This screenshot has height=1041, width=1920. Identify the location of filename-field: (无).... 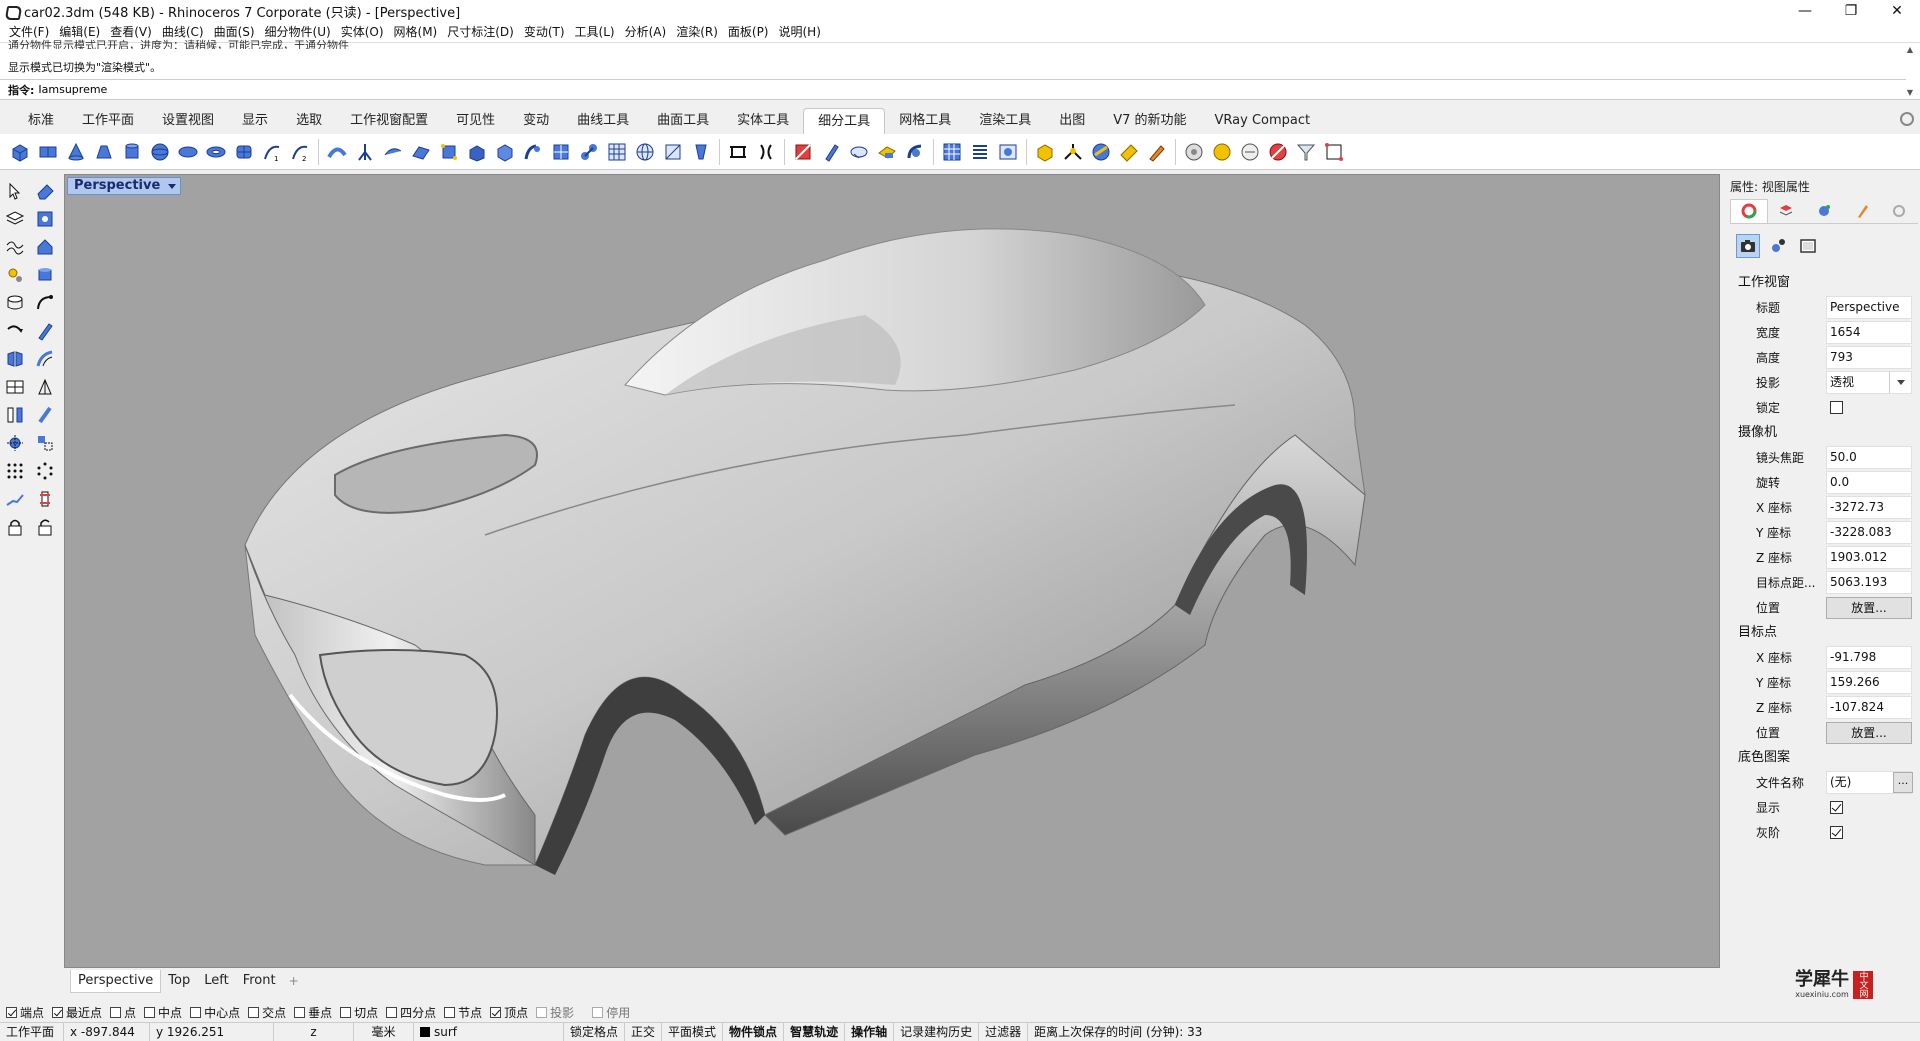
(1869, 782).